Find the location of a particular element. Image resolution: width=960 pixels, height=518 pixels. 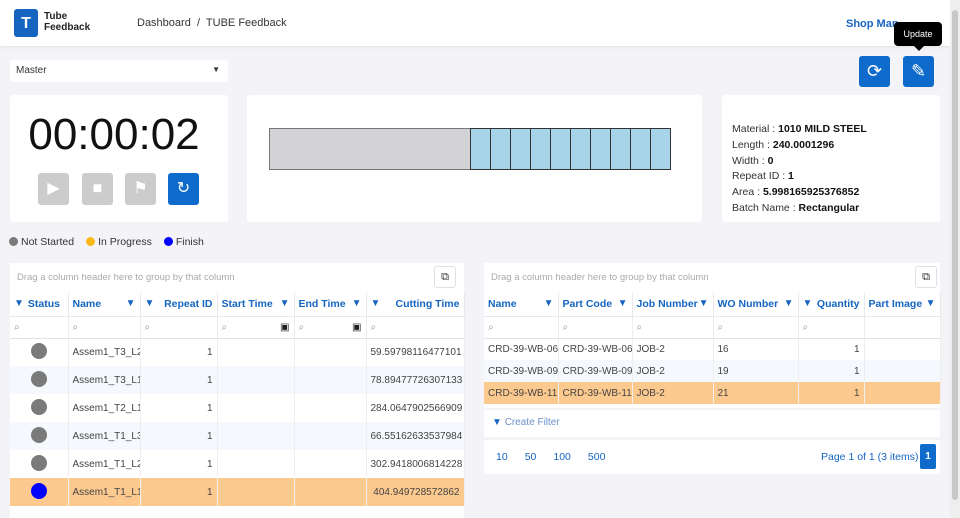

user-menu: Shop Man is located at coordinates (872, 24).